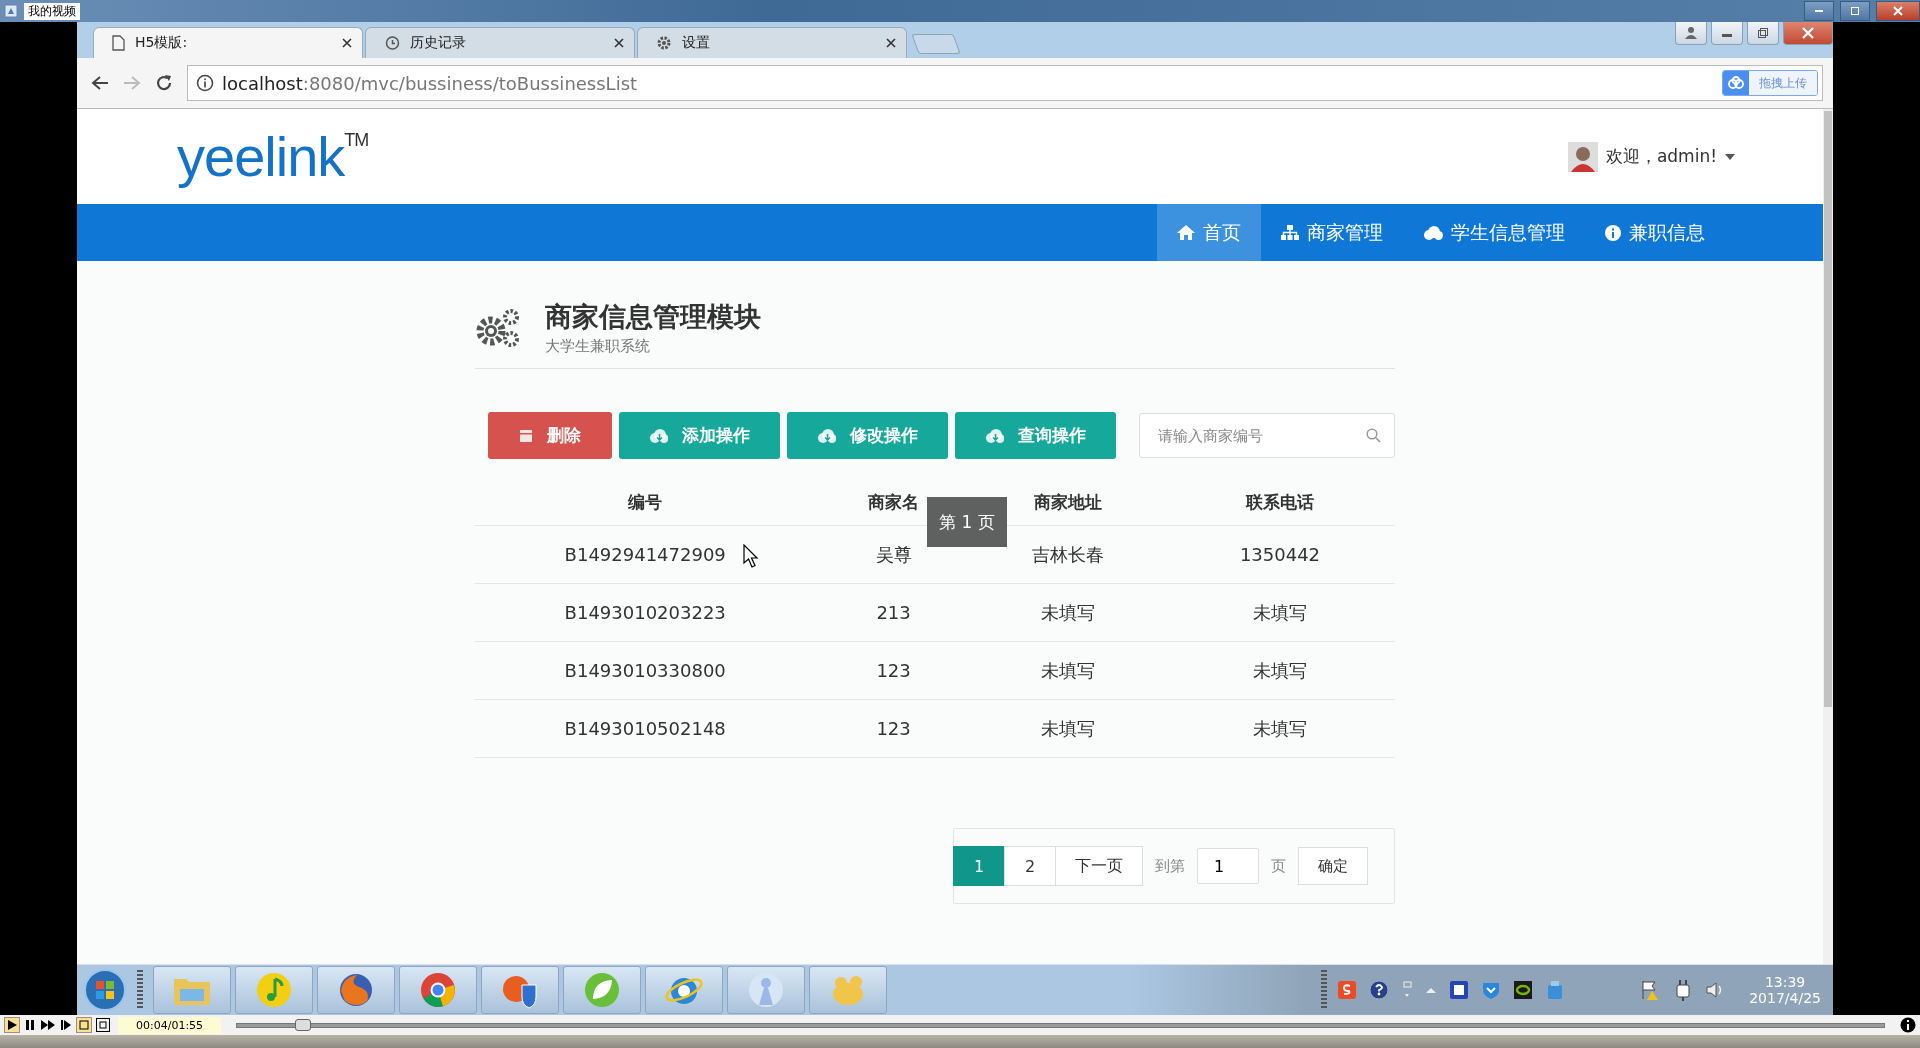 This screenshot has width=1920, height=1048. What do you see at coordinates (893, 612) in the screenshot?
I see `table-cell: 213` at bounding box center [893, 612].